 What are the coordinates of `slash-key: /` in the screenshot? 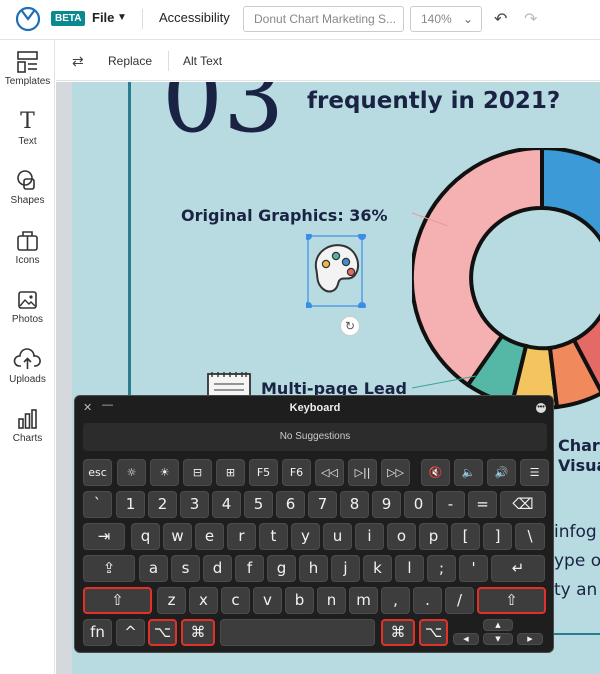 It's located at (459, 600).